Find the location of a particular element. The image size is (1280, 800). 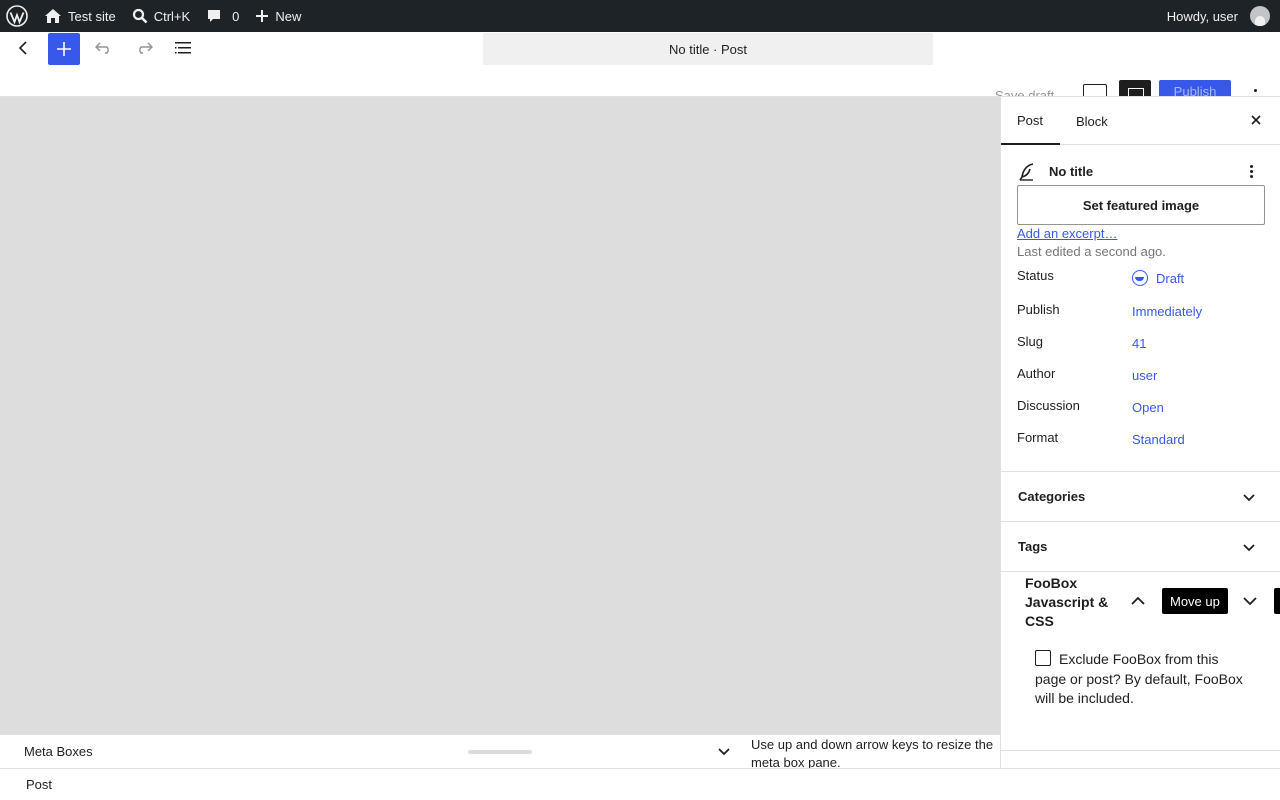

toggle-panel-tooltip is located at coordinates (1277, 601).